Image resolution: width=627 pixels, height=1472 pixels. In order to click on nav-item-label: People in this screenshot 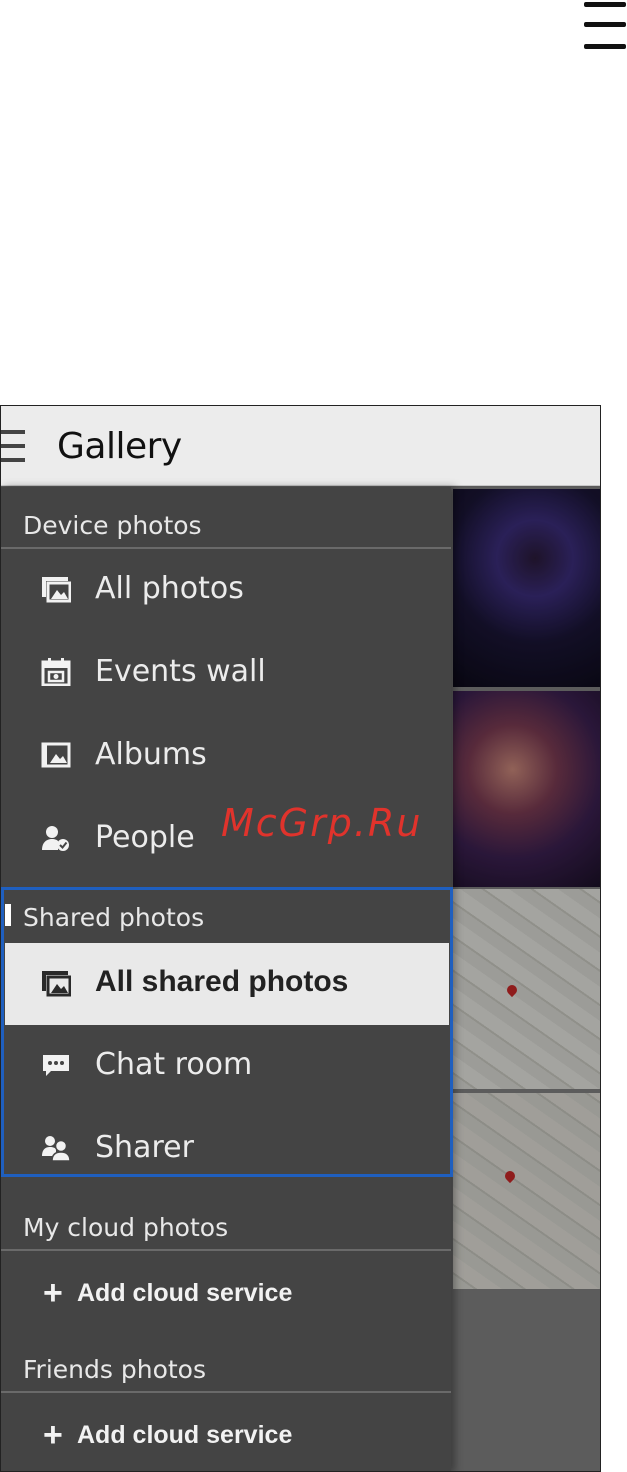, I will do `click(145, 837)`.